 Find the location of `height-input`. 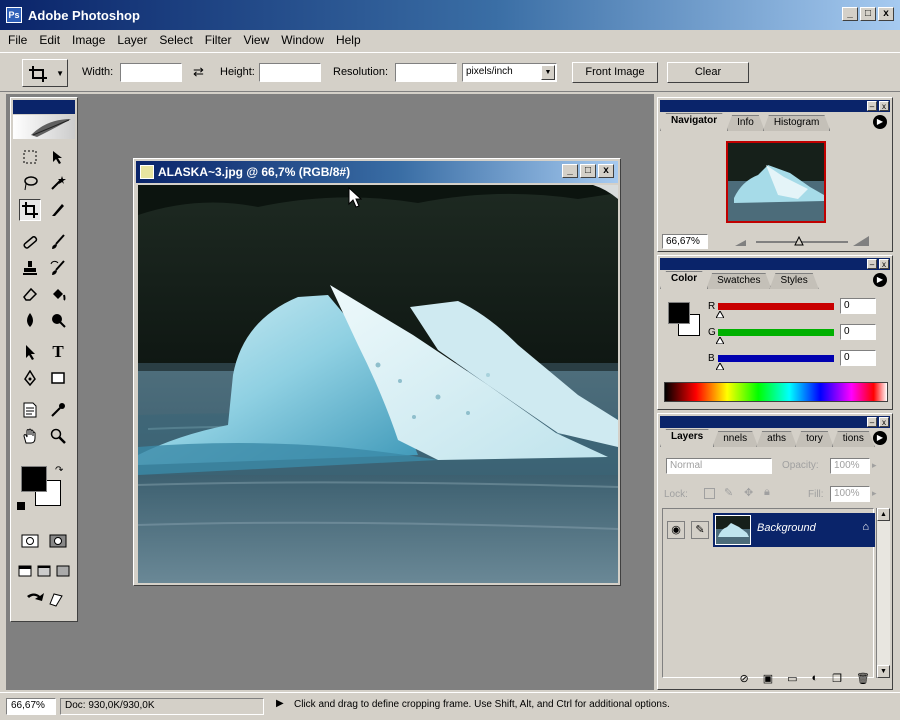

height-input is located at coordinates (290, 72).